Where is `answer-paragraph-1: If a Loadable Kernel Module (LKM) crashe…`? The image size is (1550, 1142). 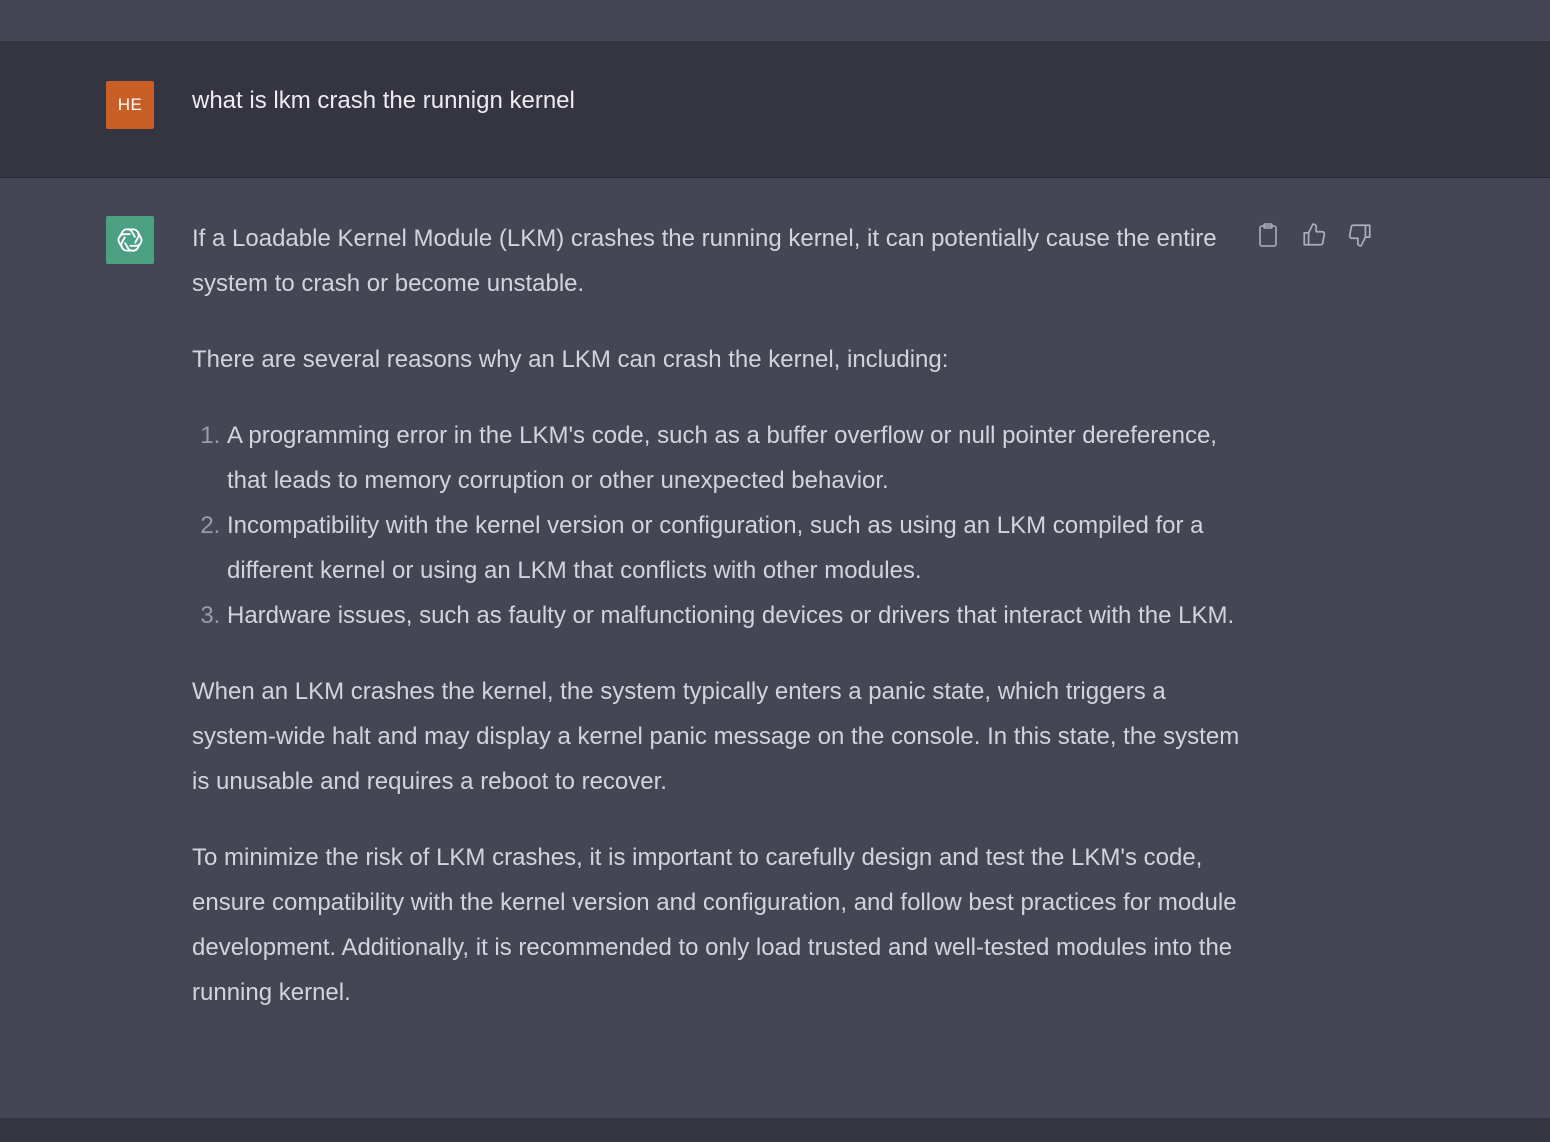
answer-paragraph-1: If a Loadable Kernel Module (LKM) crashe… is located at coordinates (704, 261).